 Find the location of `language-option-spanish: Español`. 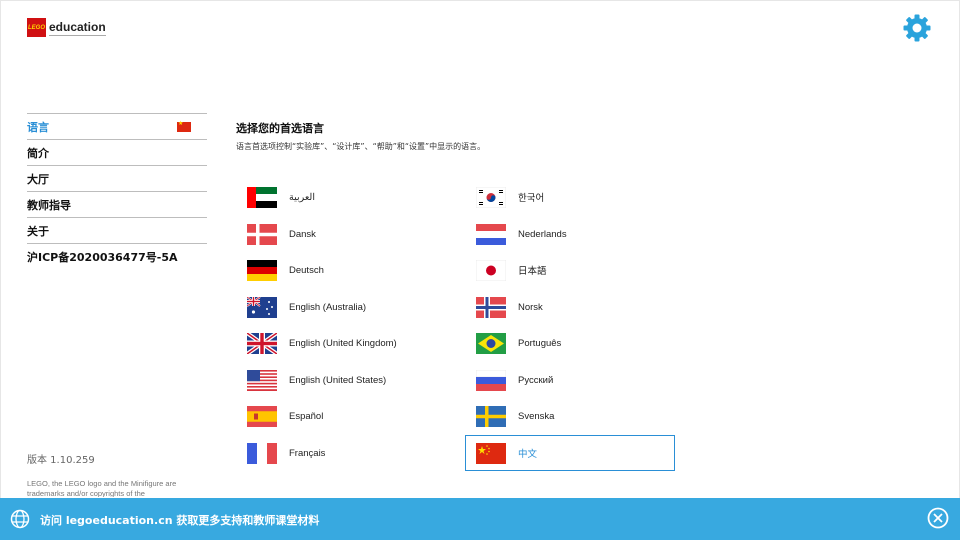

language-option-spanish: Español is located at coordinates (342, 416).